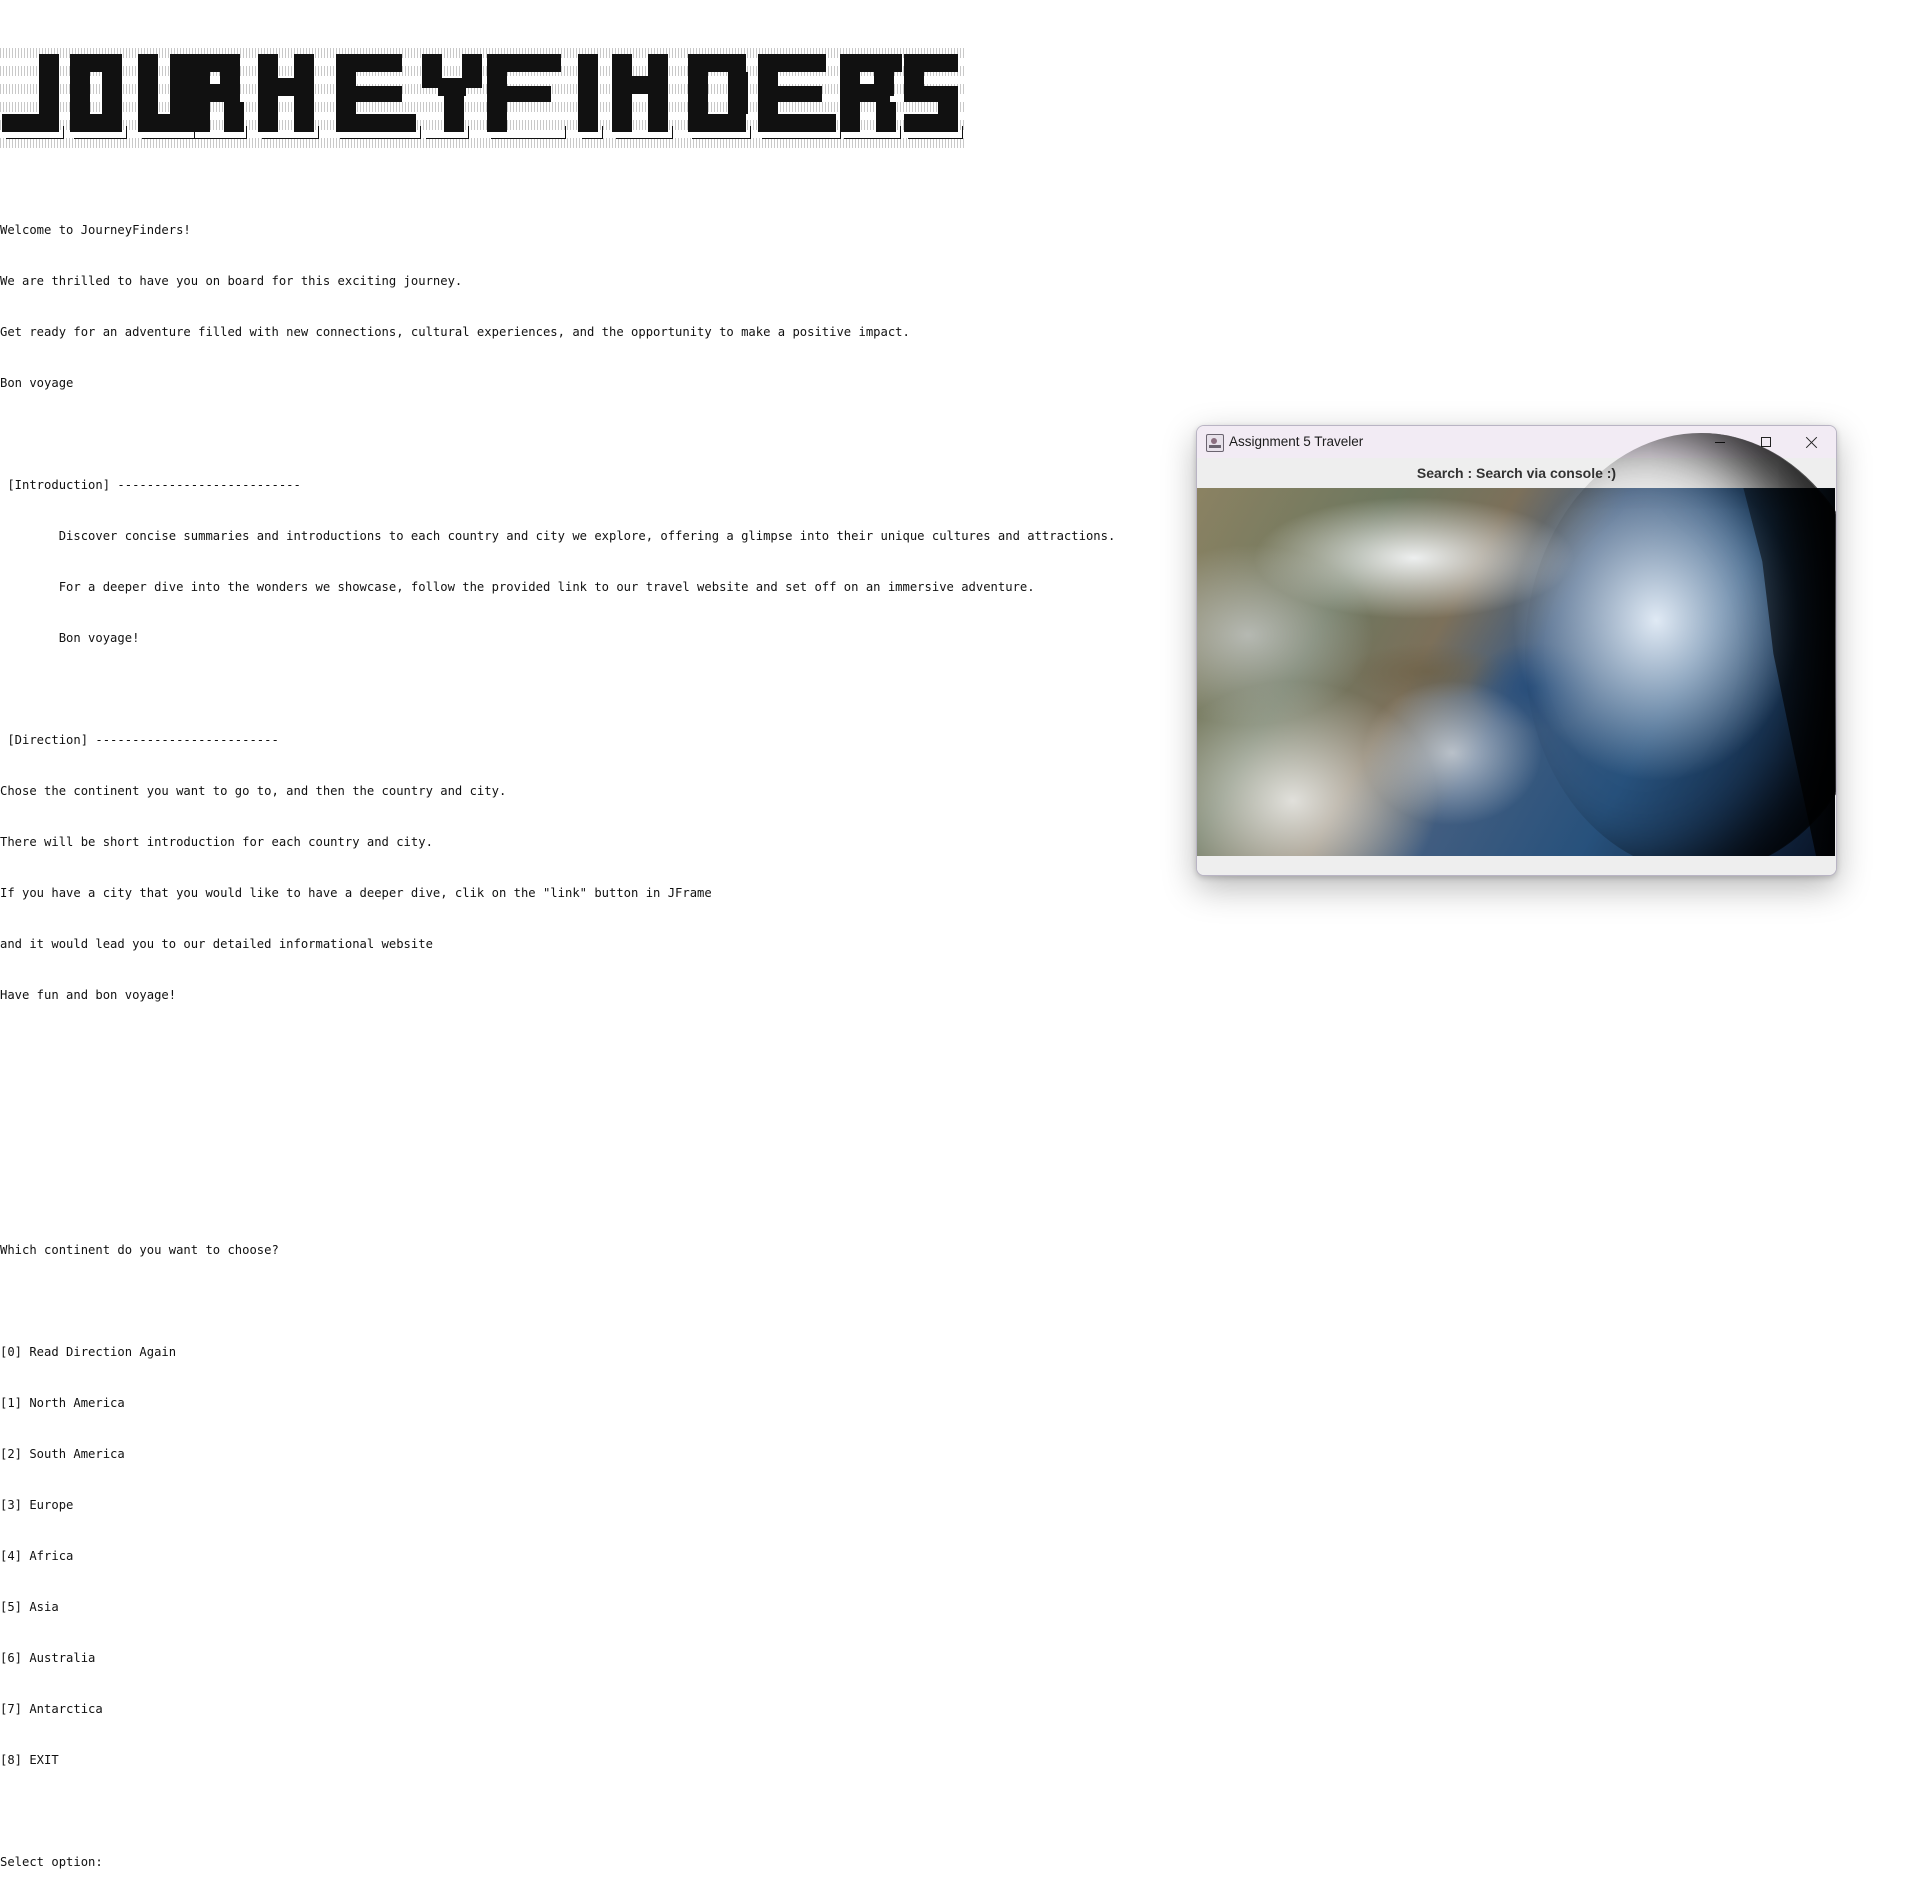 The image size is (1915, 1878). I want to click on console-line-22: [0] Read Direction Again, so click(88, 1352).